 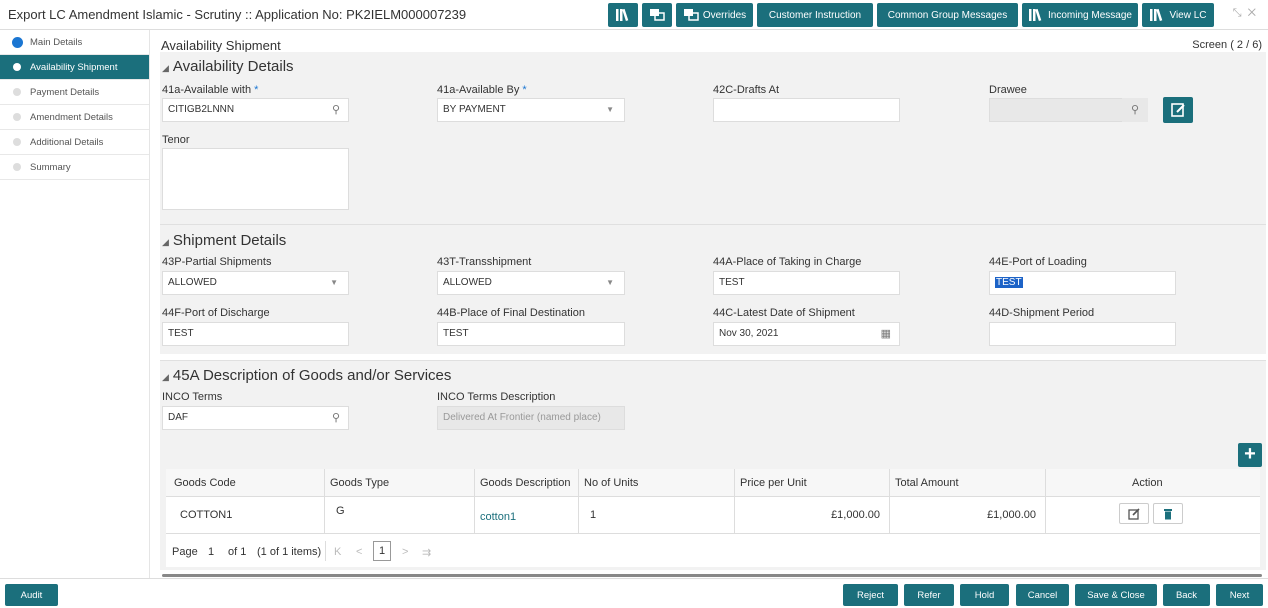 What do you see at coordinates (984, 595) in the screenshot?
I see `hold-button: Hold` at bounding box center [984, 595].